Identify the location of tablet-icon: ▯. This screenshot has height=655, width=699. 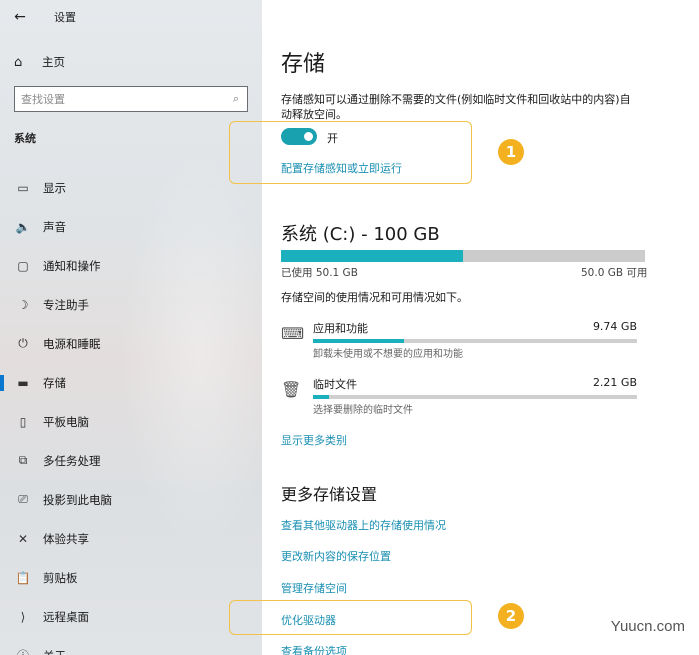
(23, 421).